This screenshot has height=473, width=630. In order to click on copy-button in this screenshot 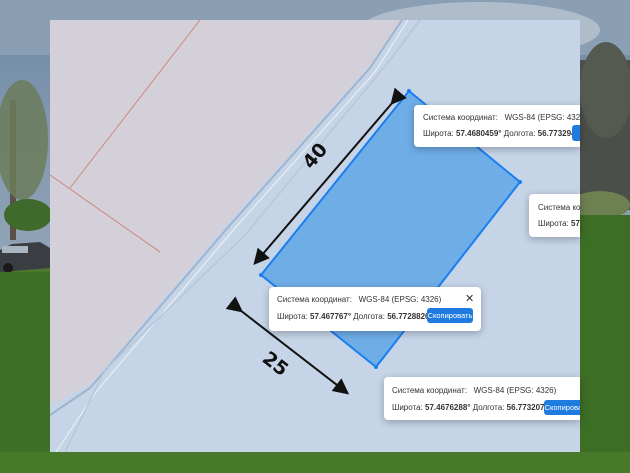, I will do `click(576, 133)`.